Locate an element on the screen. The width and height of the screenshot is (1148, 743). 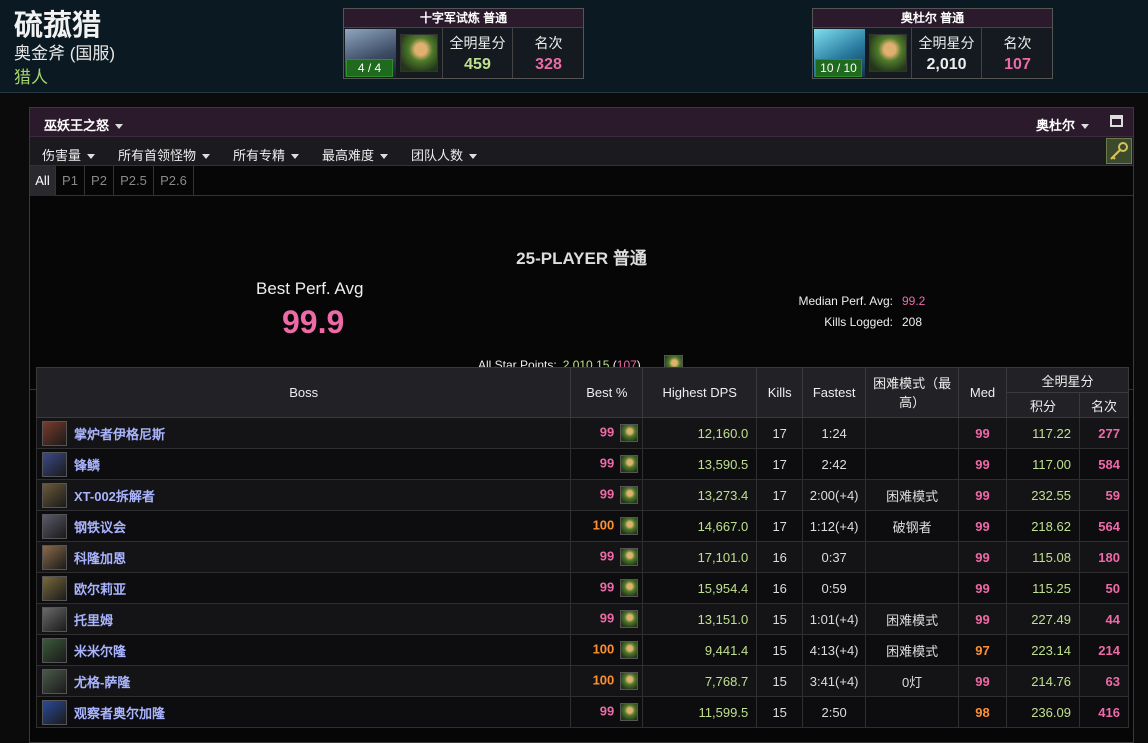
filter-raid-size: 团队人数 is located at coordinates (444, 154).